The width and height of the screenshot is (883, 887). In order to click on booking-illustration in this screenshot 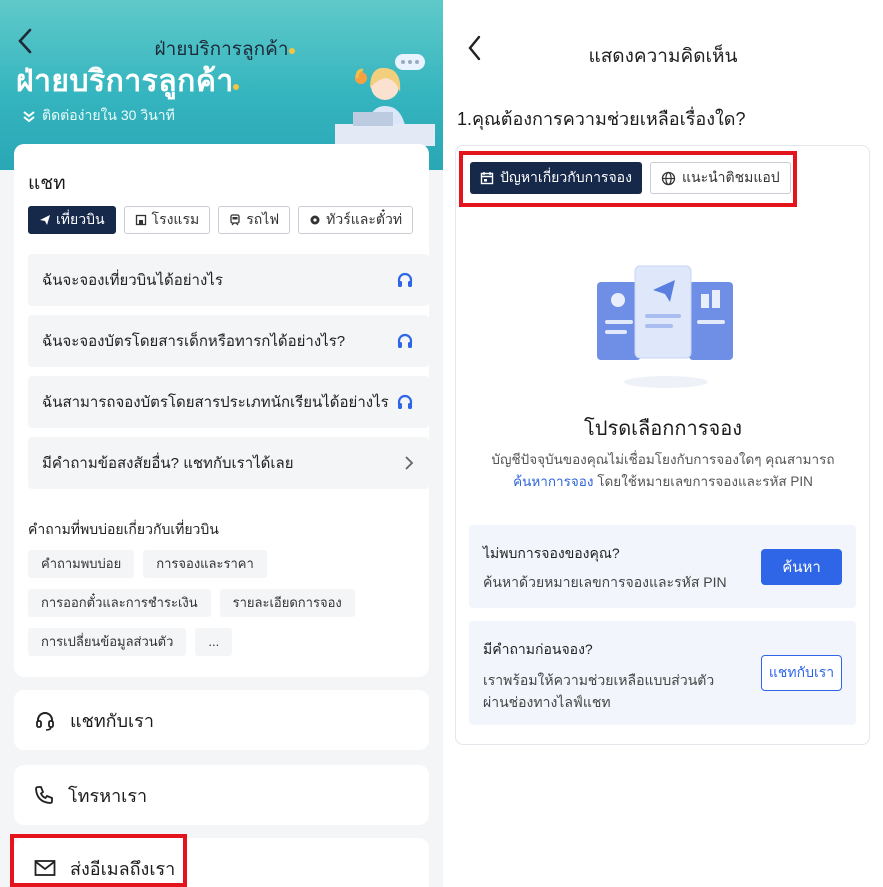, I will do `click(665, 326)`.